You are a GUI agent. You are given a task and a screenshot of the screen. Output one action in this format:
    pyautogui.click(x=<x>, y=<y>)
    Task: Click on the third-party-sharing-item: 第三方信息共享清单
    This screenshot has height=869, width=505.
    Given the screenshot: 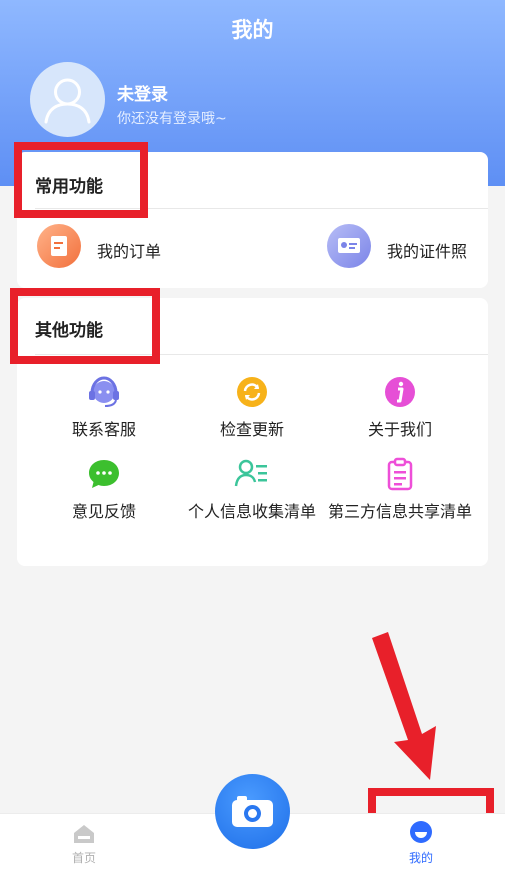 What is the action you would take?
    pyautogui.click(x=400, y=490)
    